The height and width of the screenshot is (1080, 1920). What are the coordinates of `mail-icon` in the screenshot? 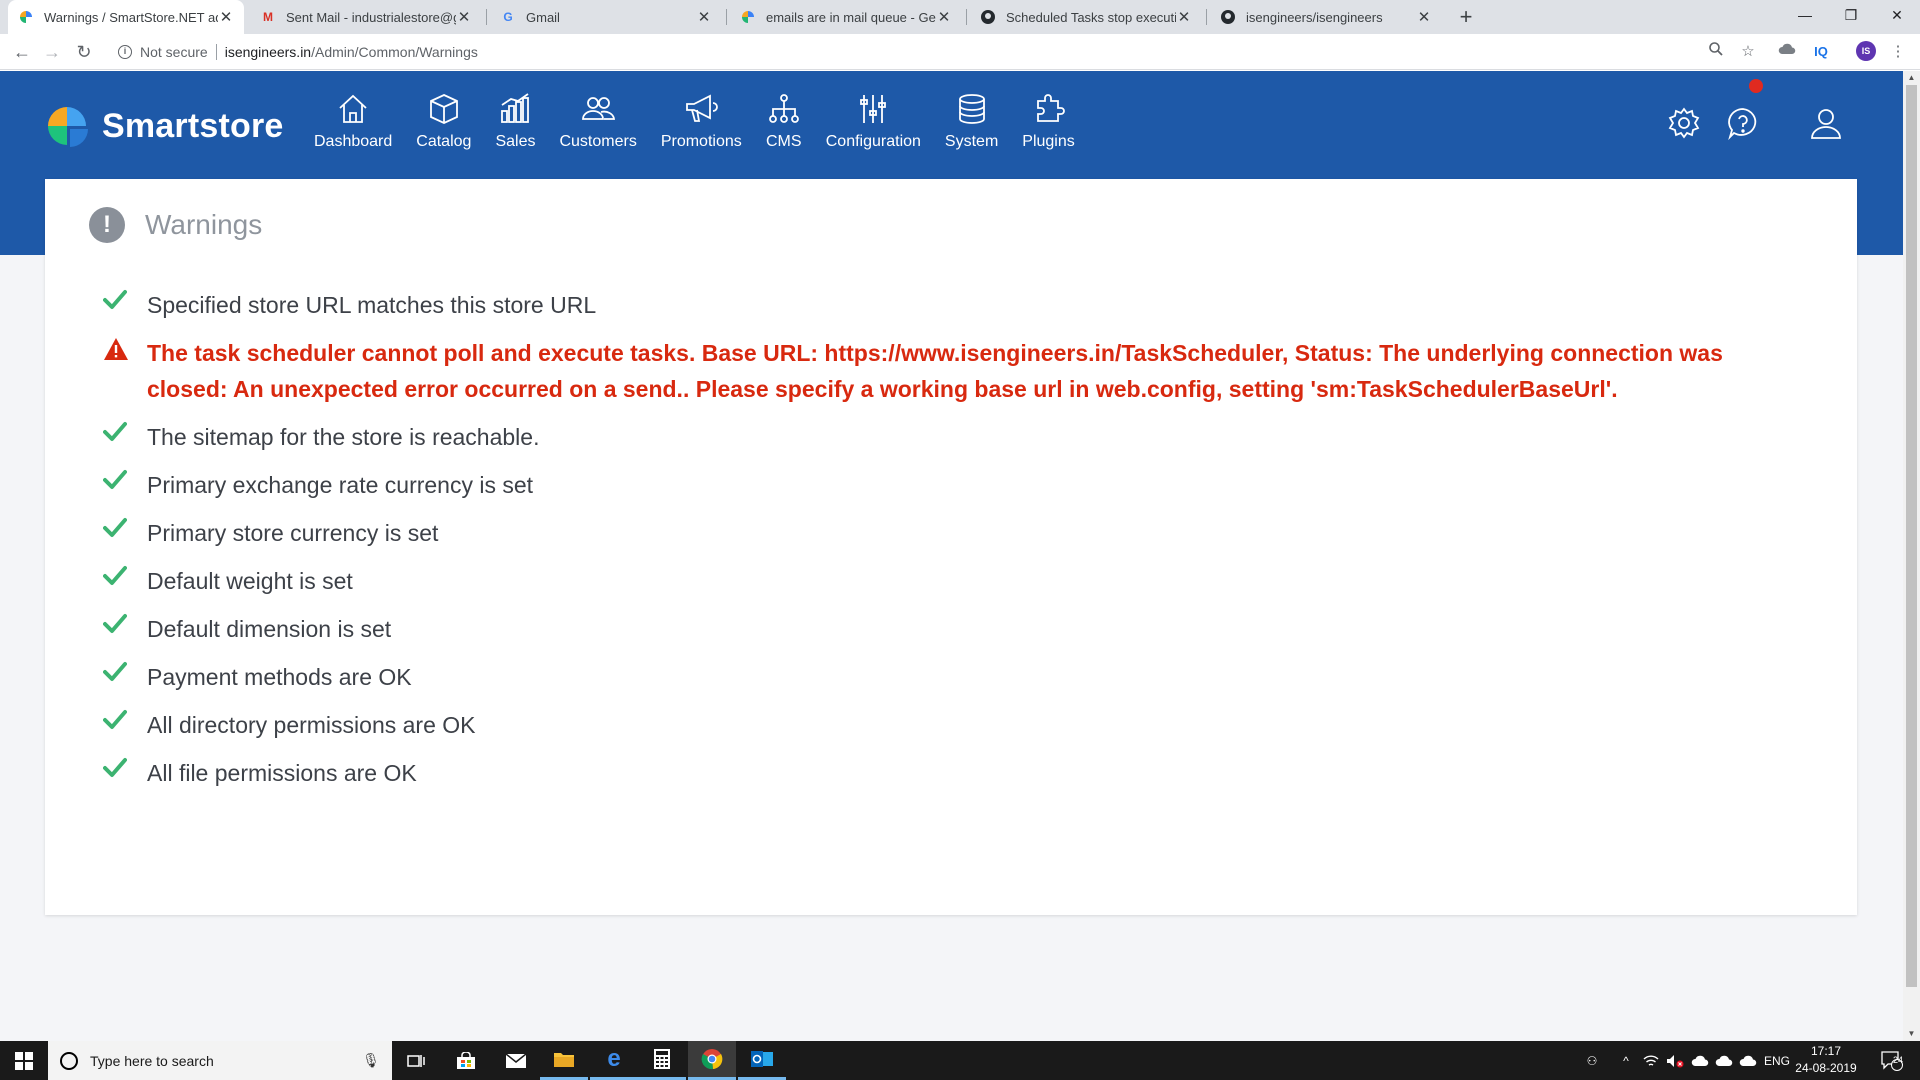 It's located at (516, 1060).